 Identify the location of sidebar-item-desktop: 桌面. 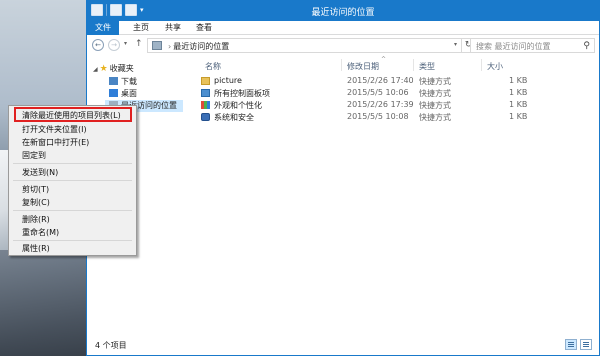
(123, 94).